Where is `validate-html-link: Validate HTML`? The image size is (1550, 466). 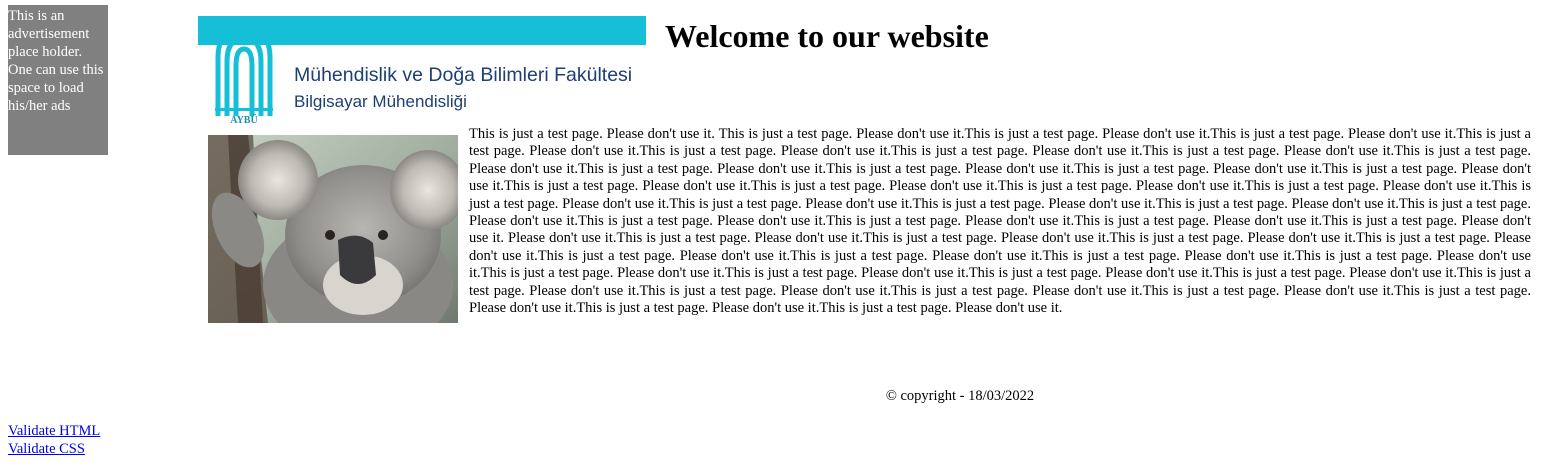
validate-html-link: Validate HTML is located at coordinates (54, 431).